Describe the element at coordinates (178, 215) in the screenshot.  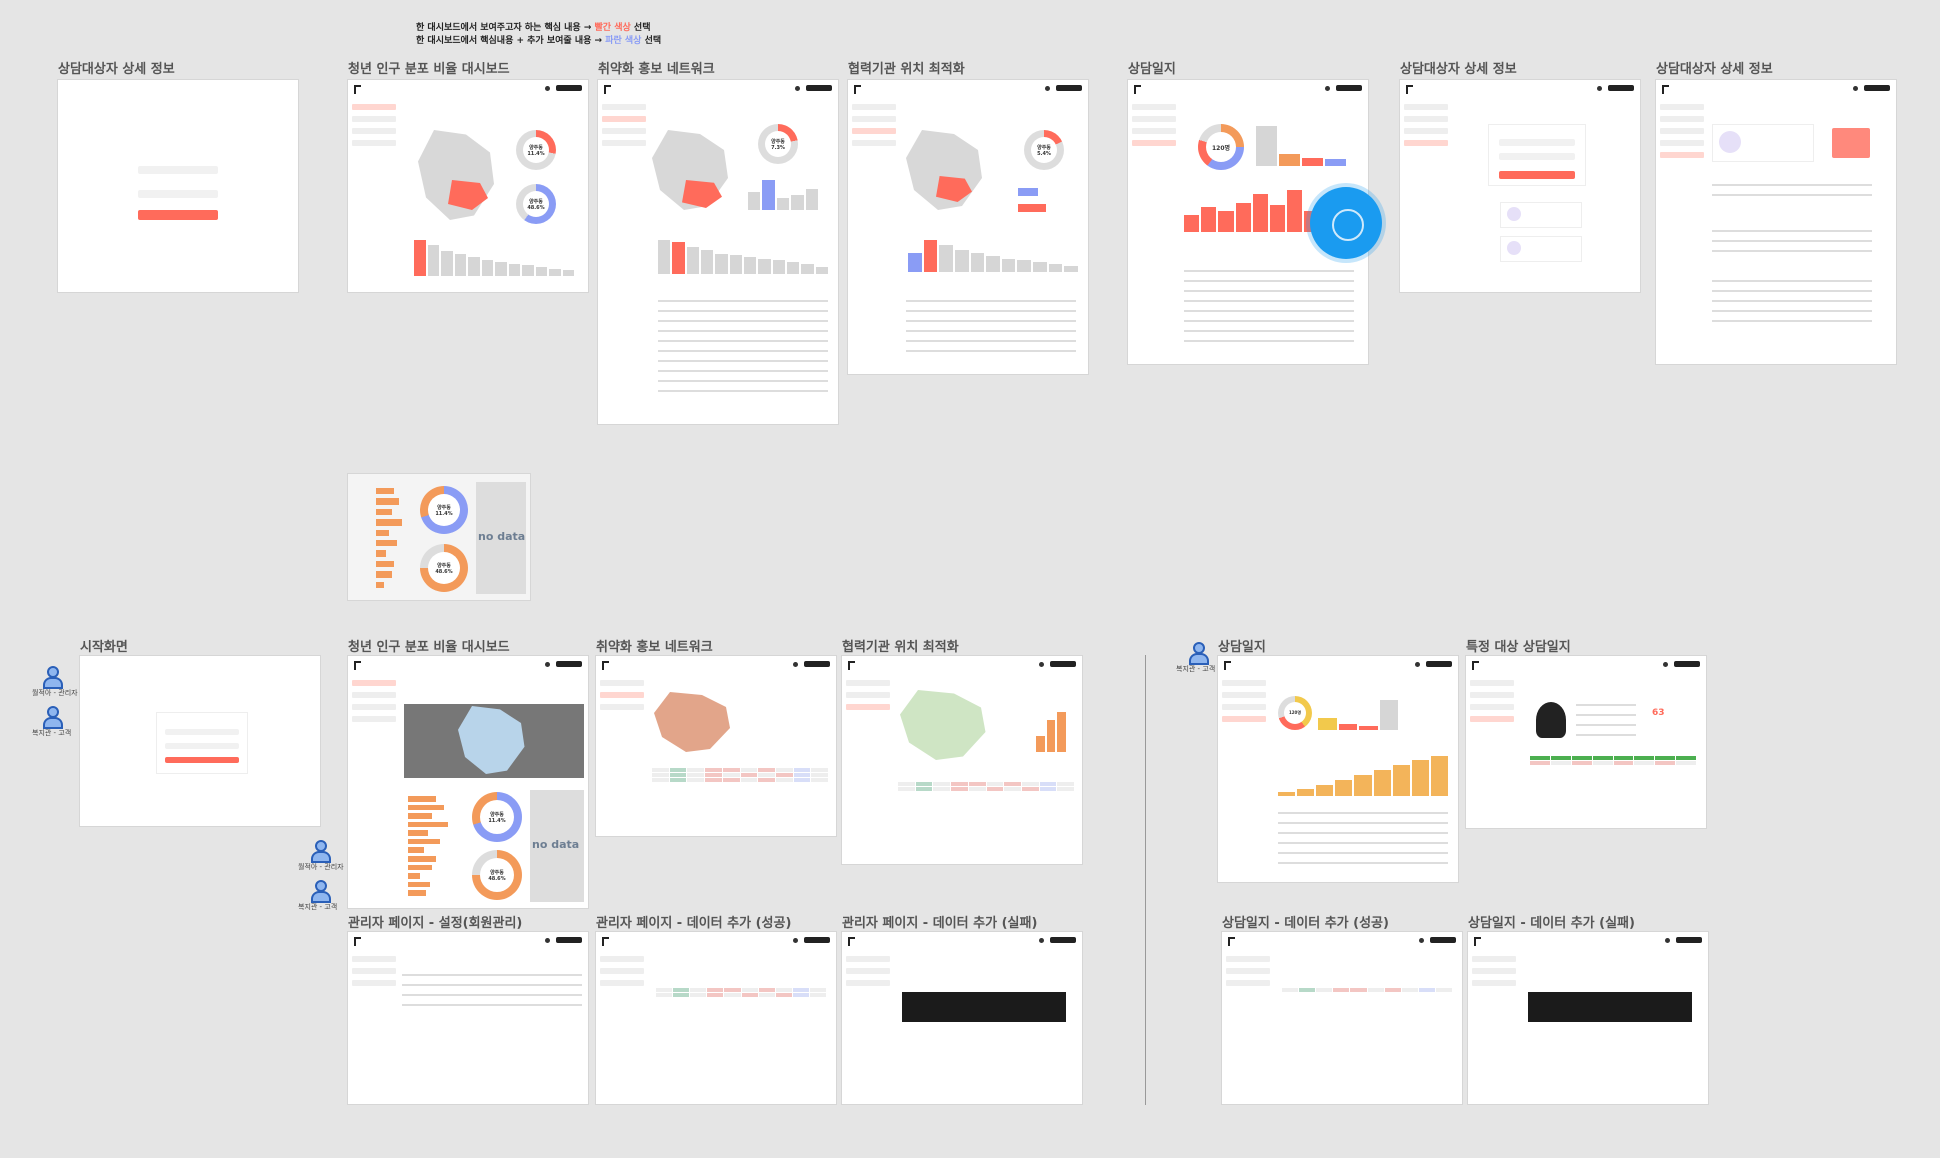
I see `login-button` at that location.